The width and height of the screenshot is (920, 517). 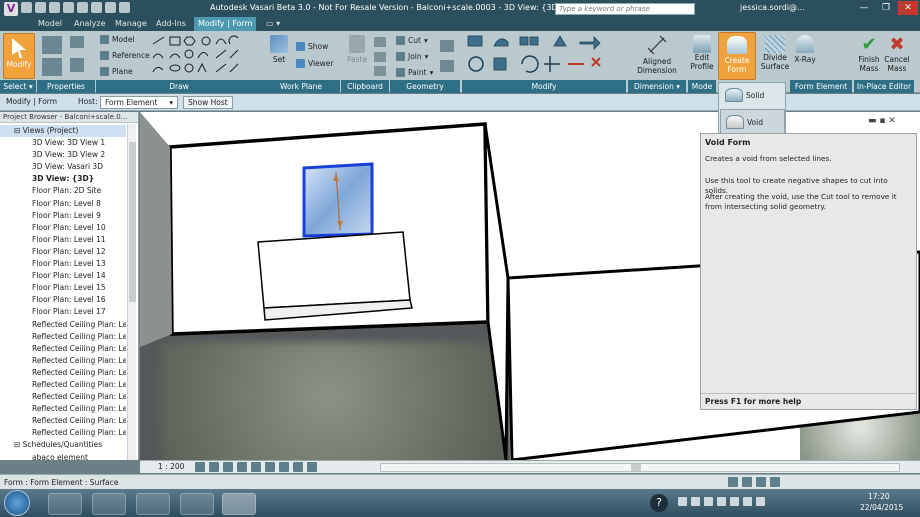 I want to click on reference-line-tool: Reference, so click(x=125, y=55).